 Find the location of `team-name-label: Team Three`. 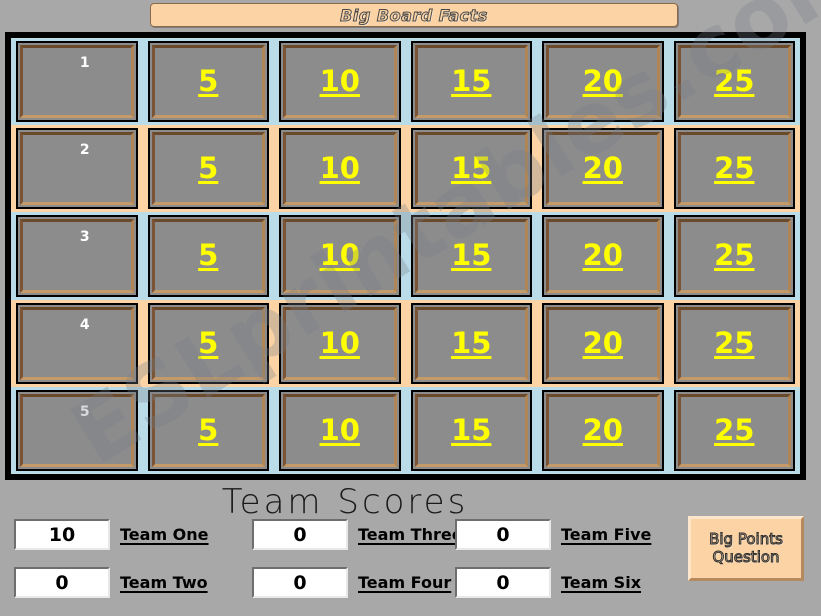

team-name-label: Team Three is located at coordinates (410, 534).